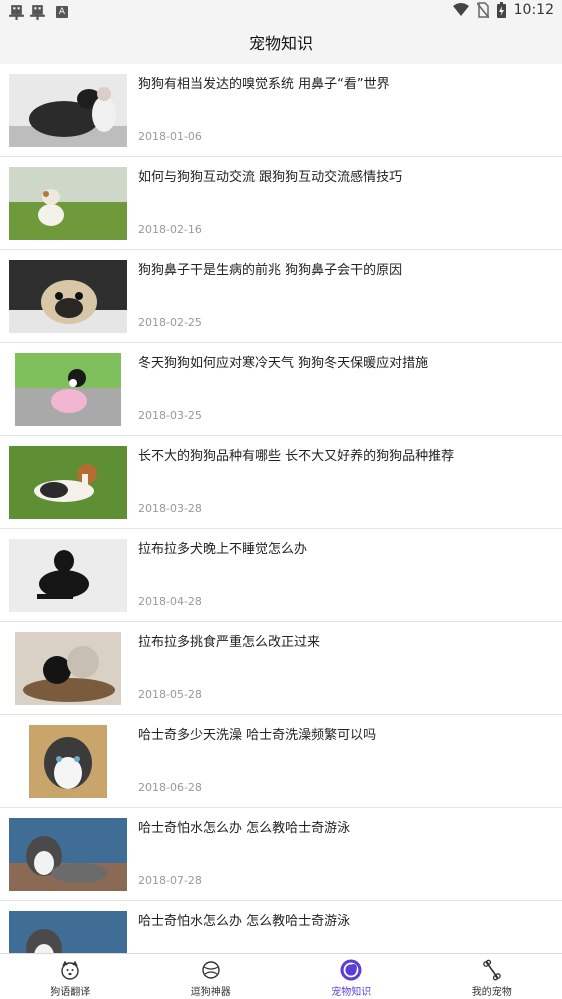  What do you see at coordinates (62, 11) in the screenshot?
I see `a-notification-icon: A` at bounding box center [62, 11].